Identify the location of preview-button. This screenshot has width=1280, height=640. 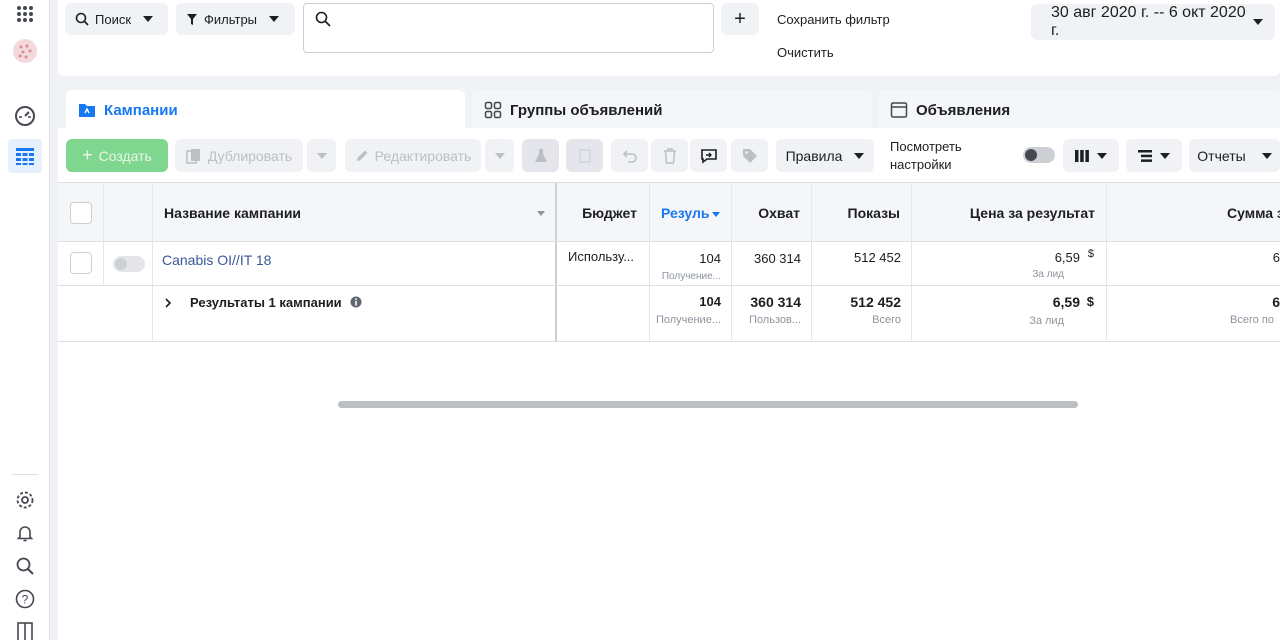
(708, 155).